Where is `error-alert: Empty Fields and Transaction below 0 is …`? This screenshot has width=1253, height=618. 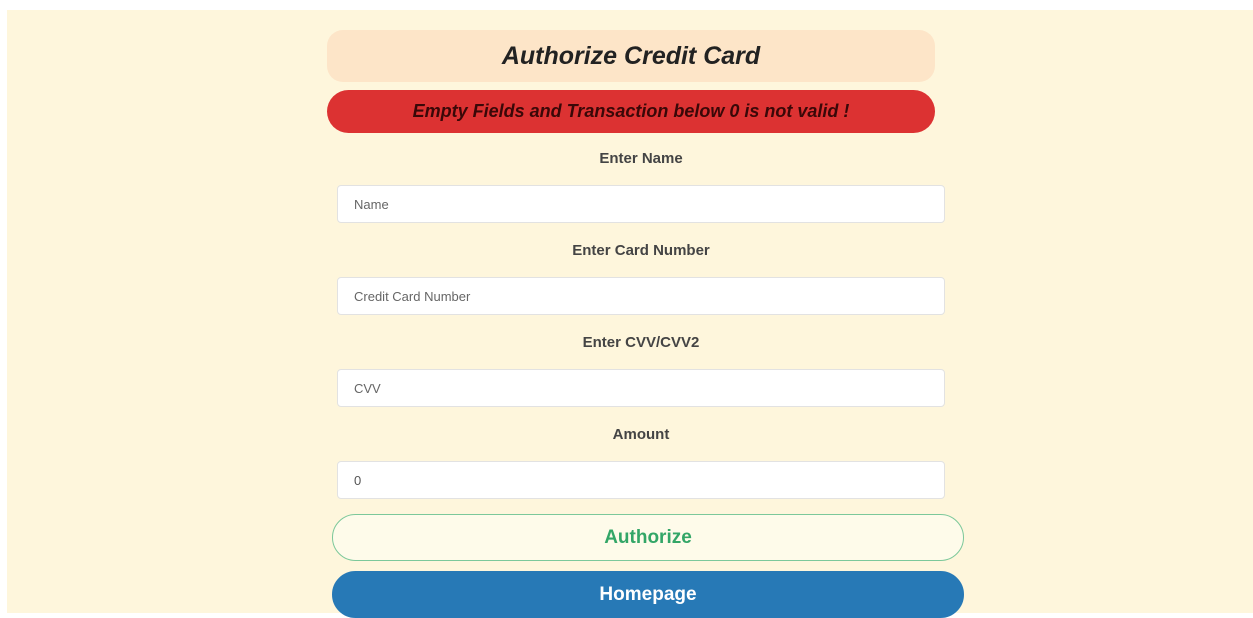 error-alert: Empty Fields and Transaction below 0 is … is located at coordinates (631, 111).